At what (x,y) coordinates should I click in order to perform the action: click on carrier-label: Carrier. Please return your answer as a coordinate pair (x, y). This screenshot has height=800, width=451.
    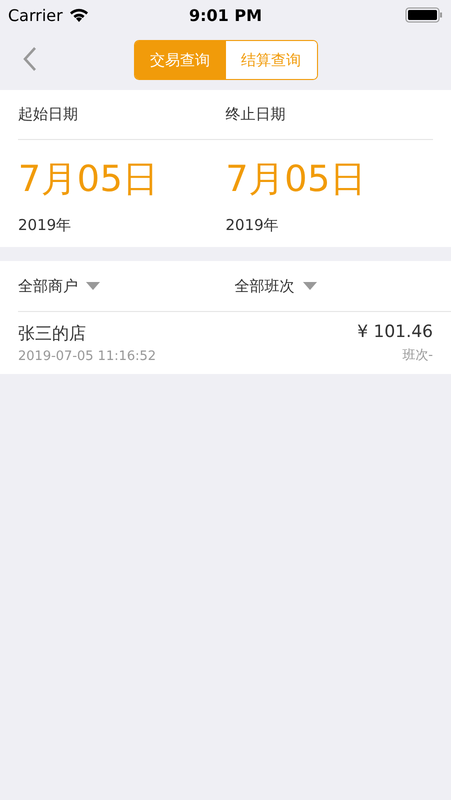
    Looking at the image, I should click on (35, 15).